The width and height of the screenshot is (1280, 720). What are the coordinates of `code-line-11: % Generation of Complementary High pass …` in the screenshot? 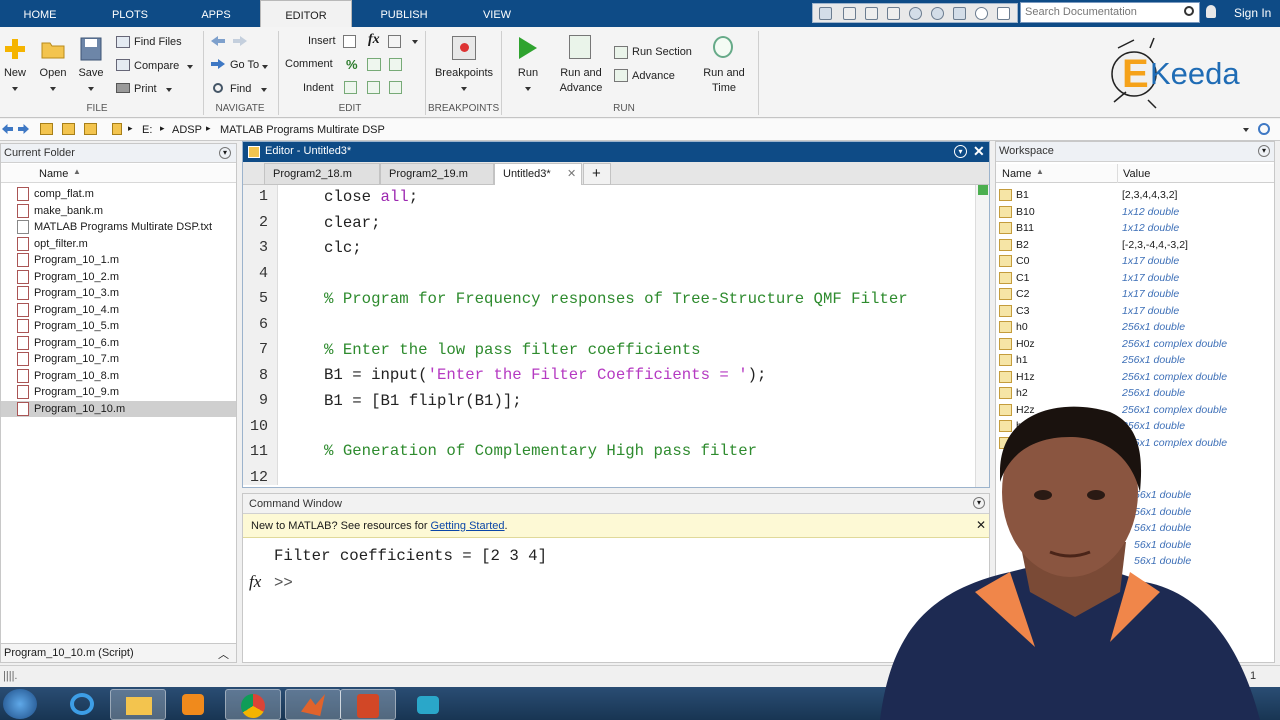 It's located at (540, 451).